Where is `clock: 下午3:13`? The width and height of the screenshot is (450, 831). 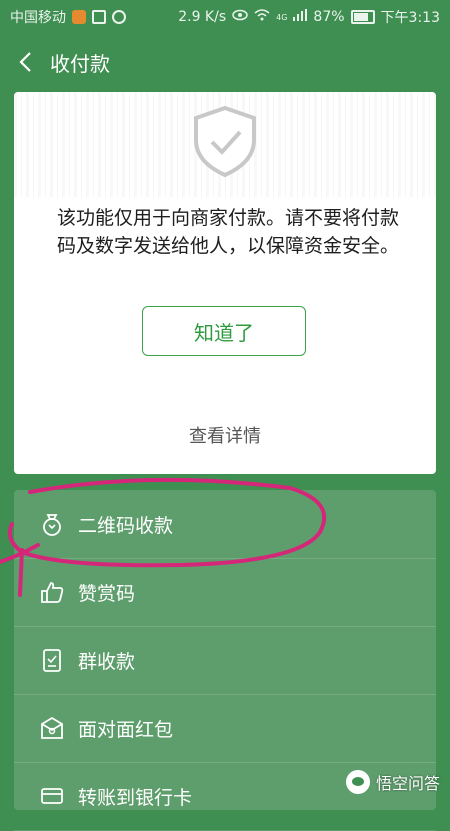
clock: 下午3:13 is located at coordinates (410, 18).